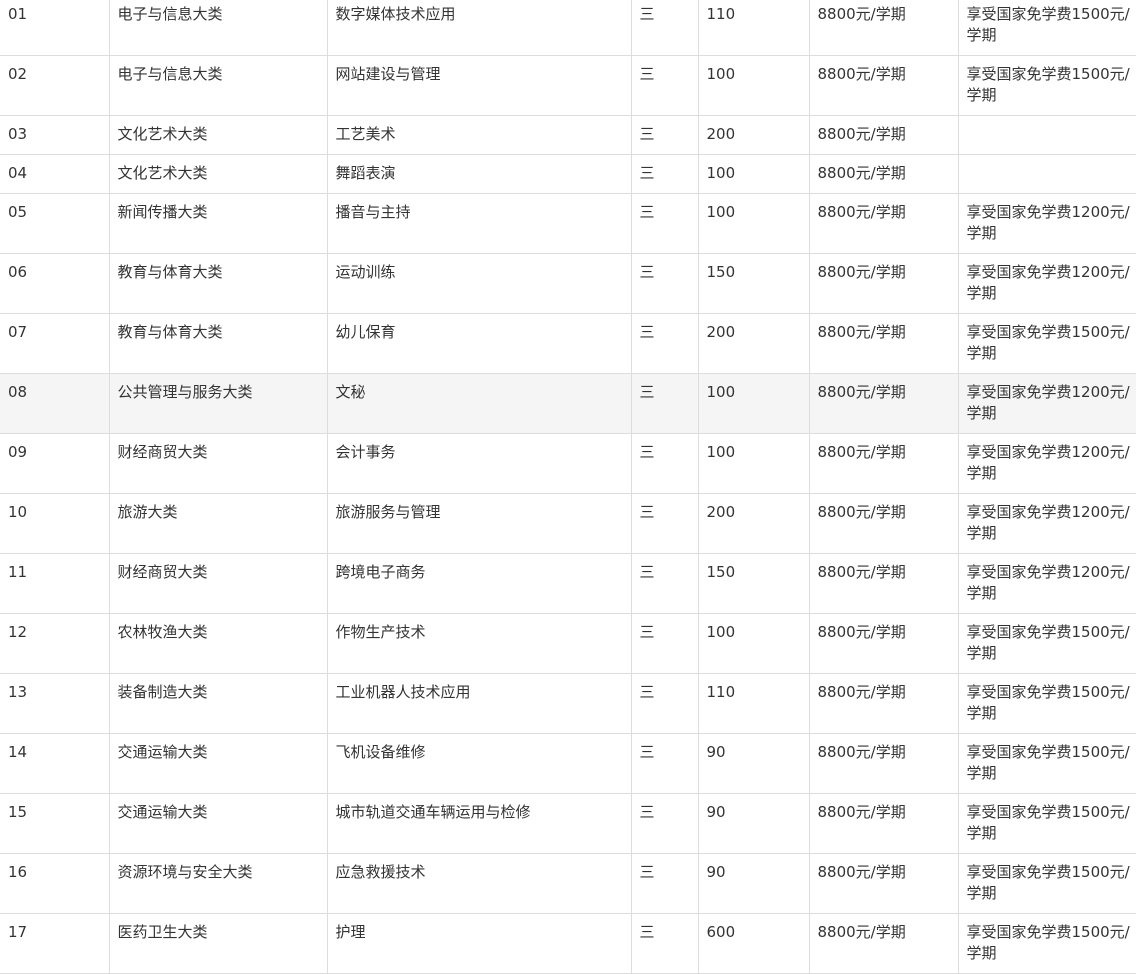 This screenshot has height=974, width=1136. What do you see at coordinates (55, 643) in the screenshot?
I see `row-number: 12` at bounding box center [55, 643].